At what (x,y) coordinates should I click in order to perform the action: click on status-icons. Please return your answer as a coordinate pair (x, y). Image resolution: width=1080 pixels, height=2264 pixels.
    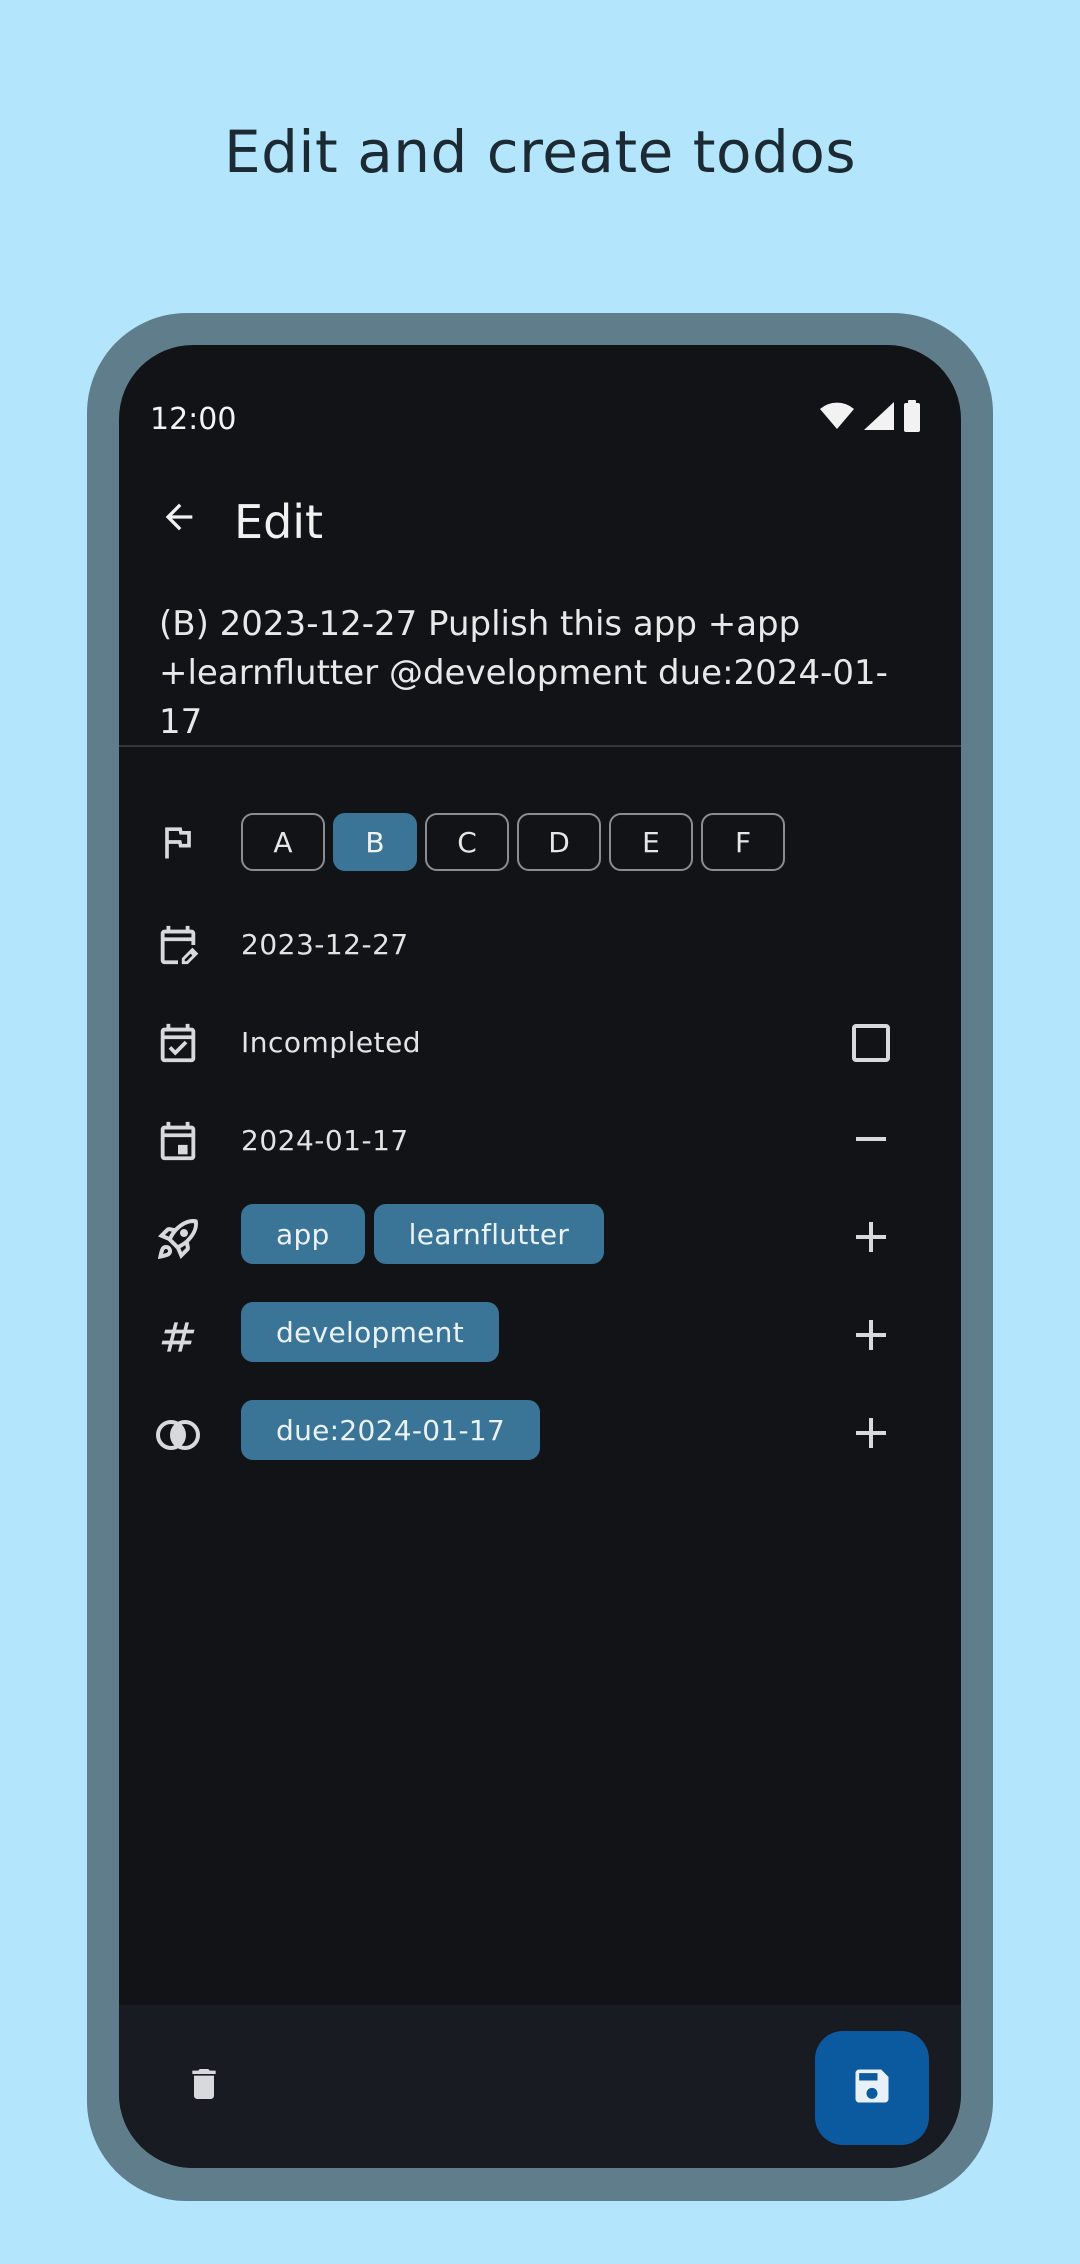
    Looking at the image, I should click on (870, 418).